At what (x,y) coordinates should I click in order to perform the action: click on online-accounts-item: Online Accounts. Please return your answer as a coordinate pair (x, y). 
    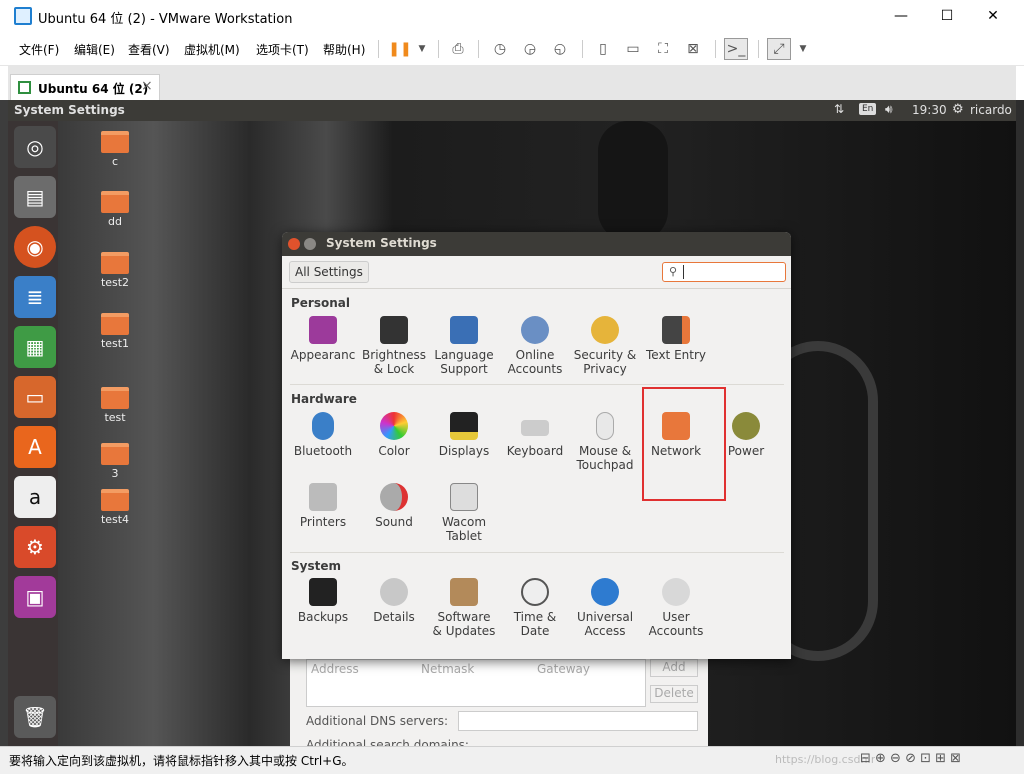
    Looking at the image, I should click on (535, 346).